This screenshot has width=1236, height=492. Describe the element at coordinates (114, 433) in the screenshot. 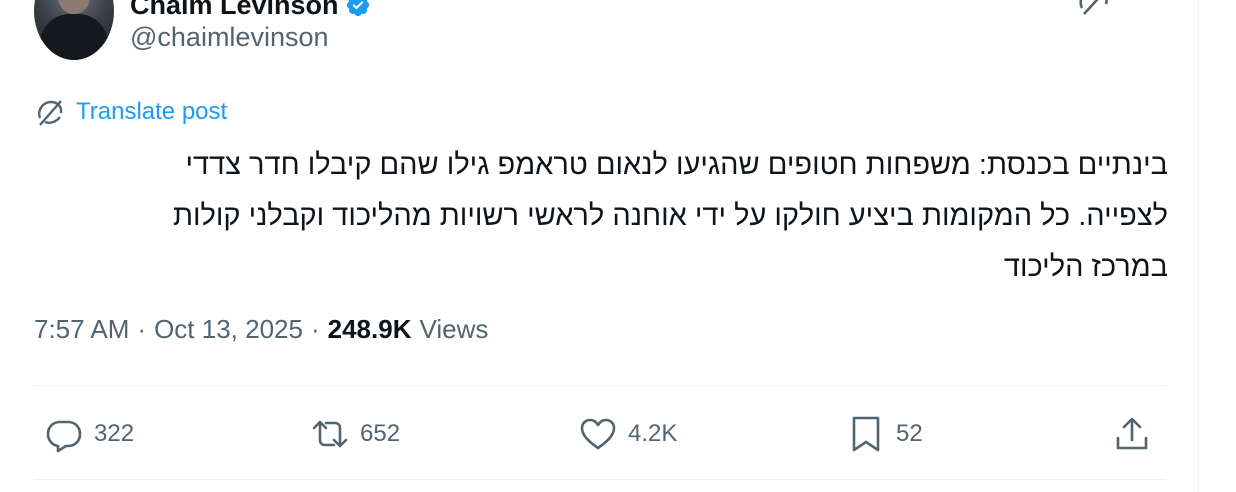

I see `reply-count: 322` at that location.